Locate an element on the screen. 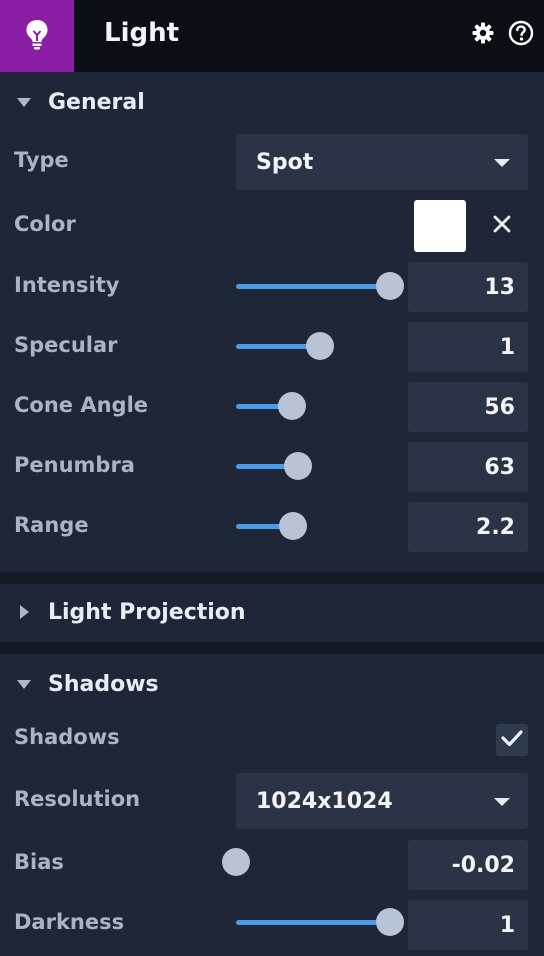 This screenshot has width=544, height=956. color-swatch is located at coordinates (440, 226).